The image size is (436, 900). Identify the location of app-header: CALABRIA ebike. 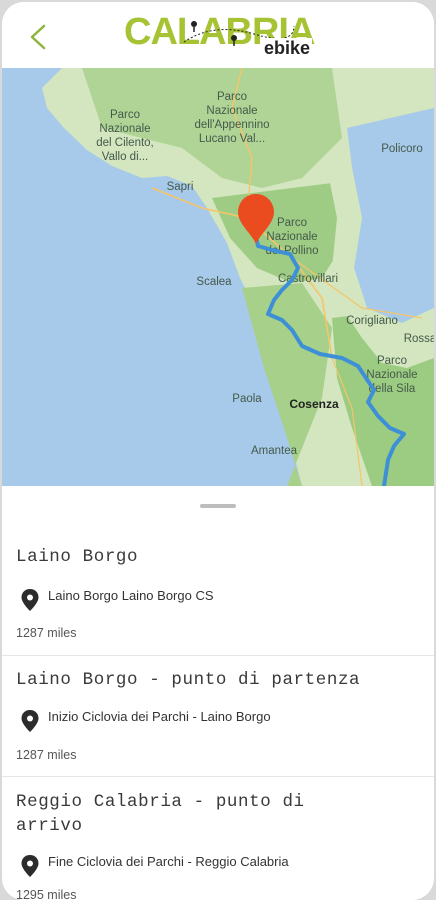
(218, 35).